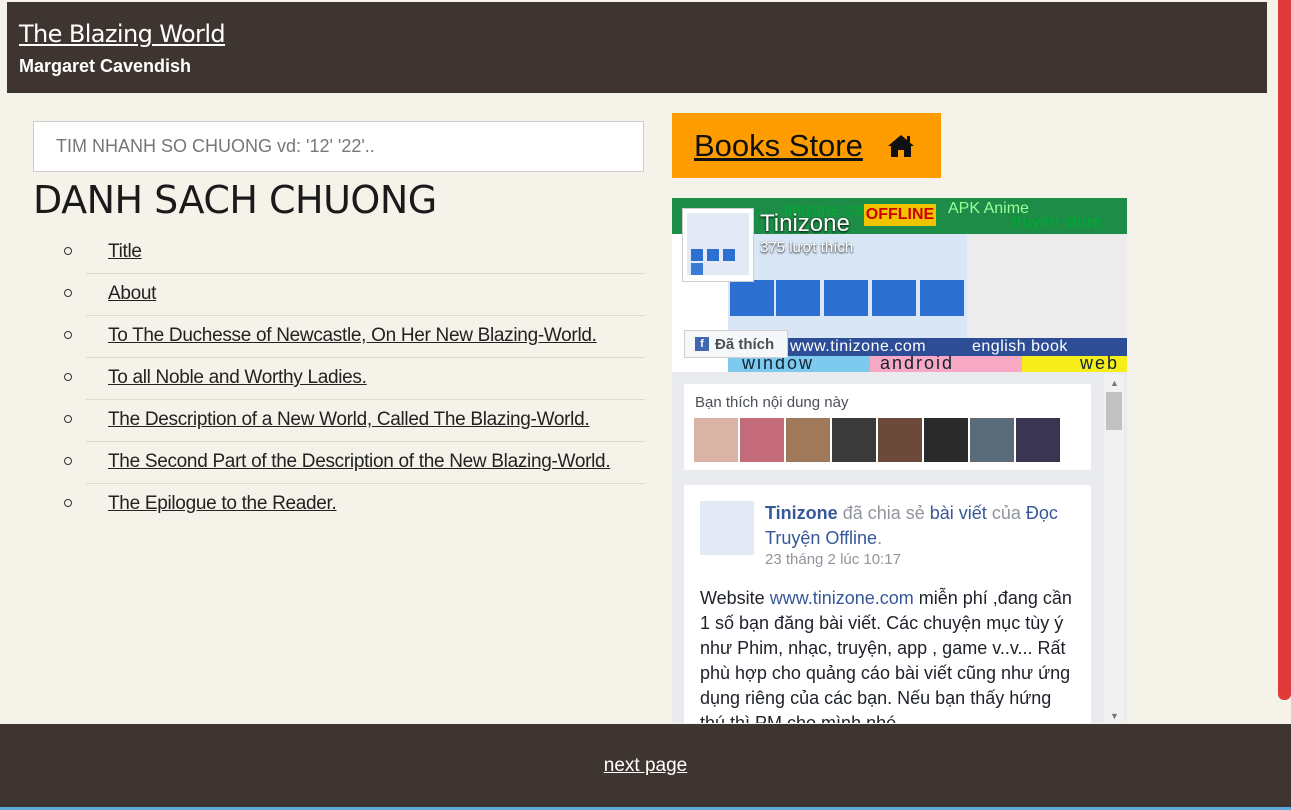 The width and height of the screenshot is (1291, 810). I want to click on page-scrollbar, so click(1284, 350).